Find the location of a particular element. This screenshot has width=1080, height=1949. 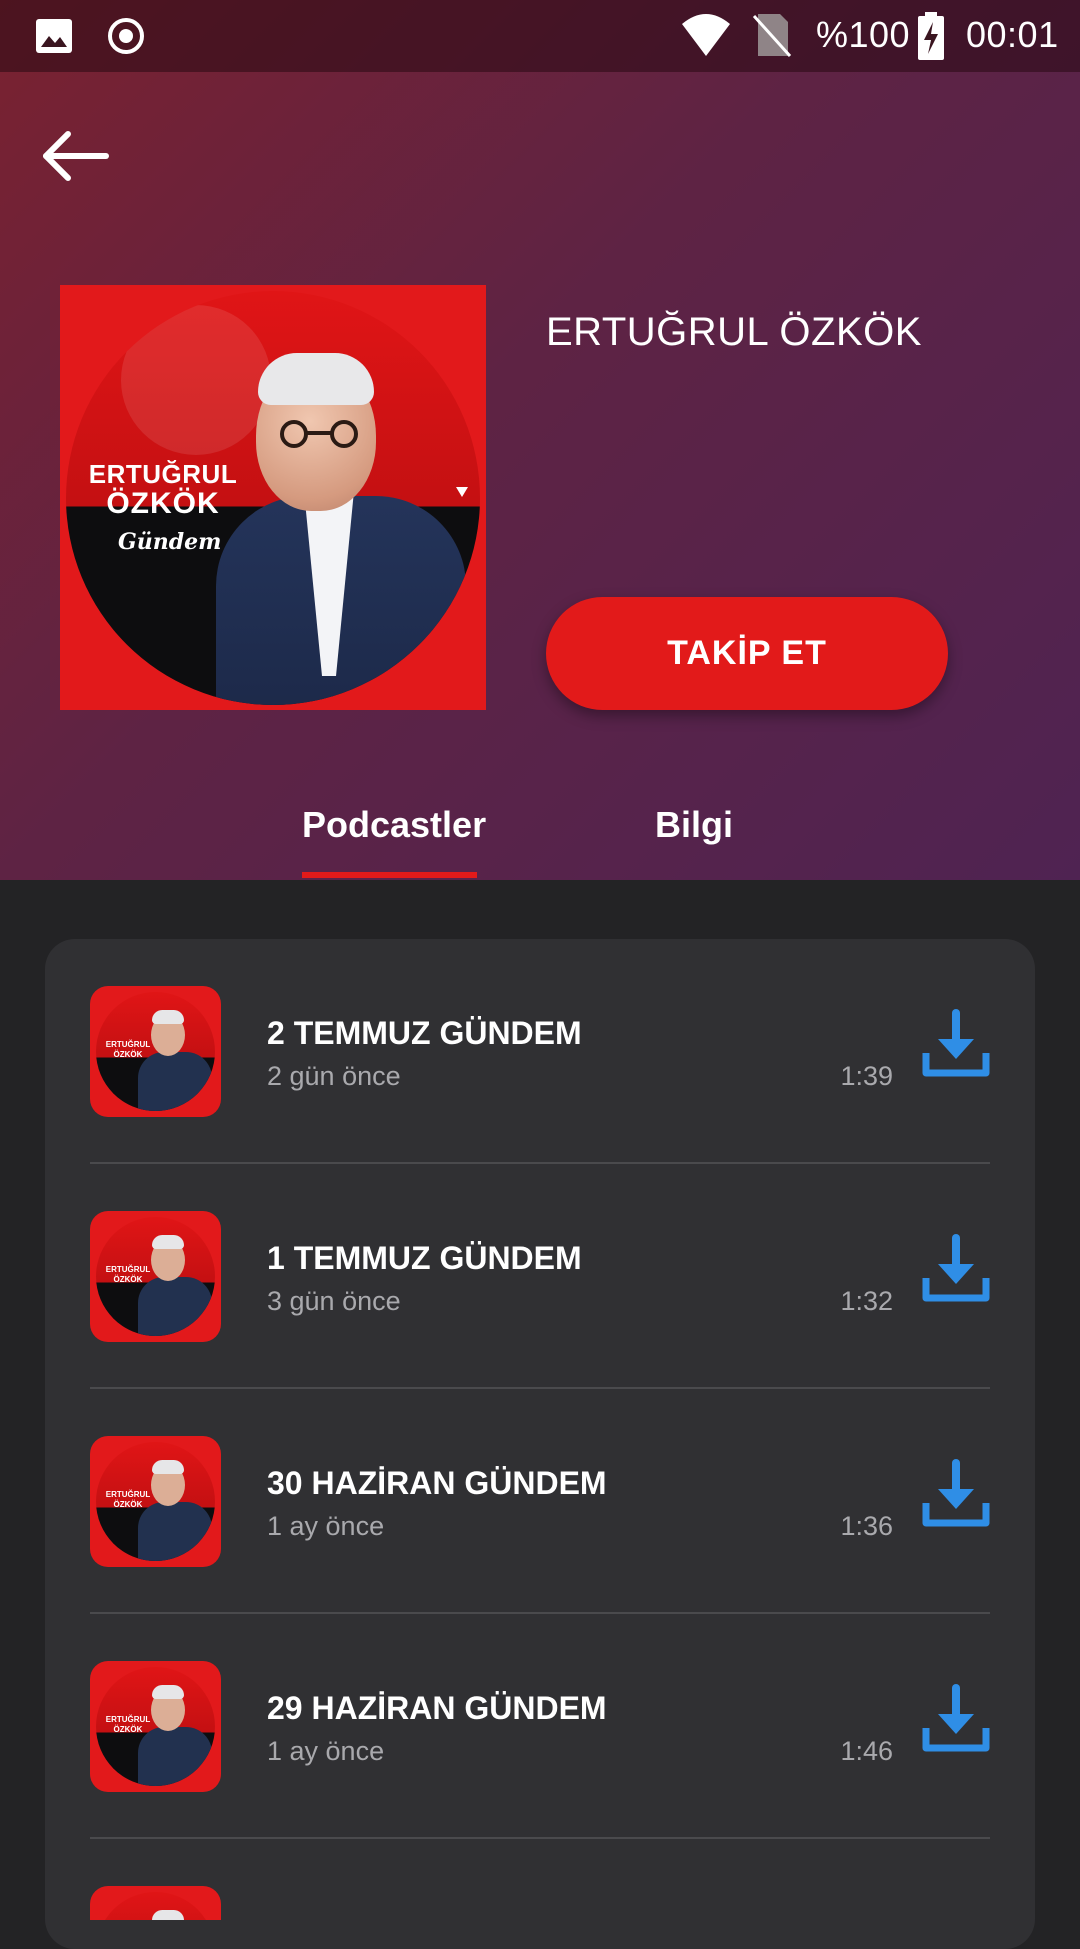

episode-duration: 1:39 is located at coordinates (866, 1076).